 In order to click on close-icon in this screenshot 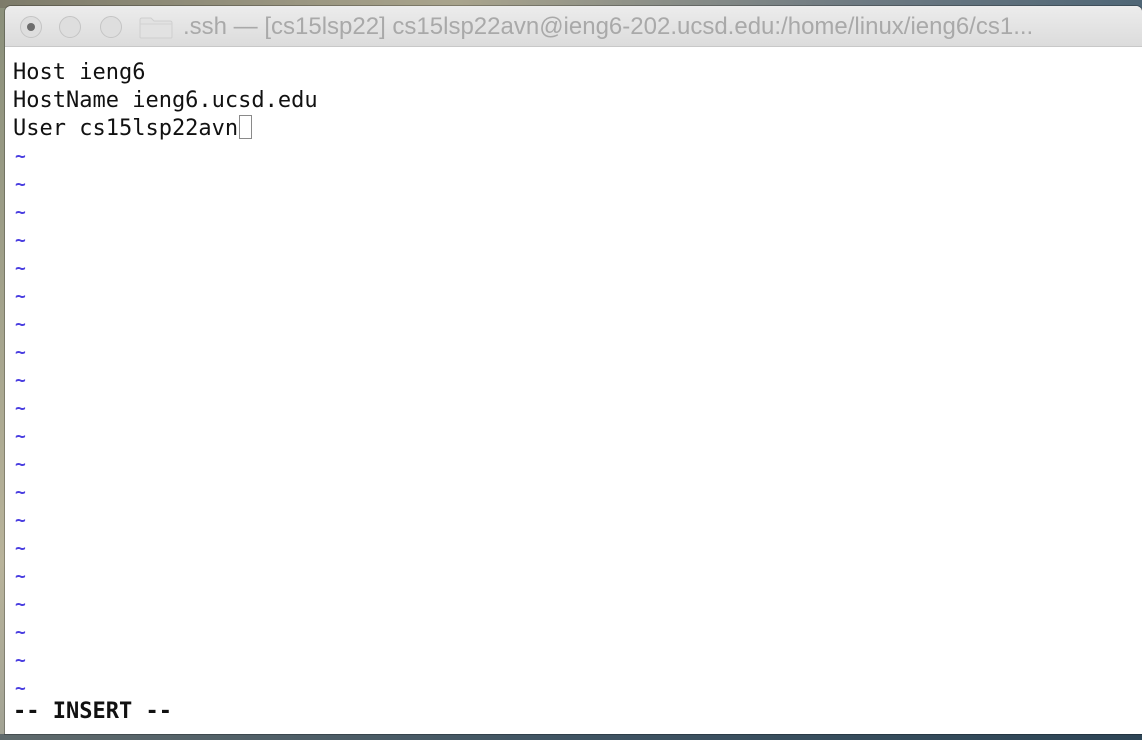, I will do `click(31, 27)`.